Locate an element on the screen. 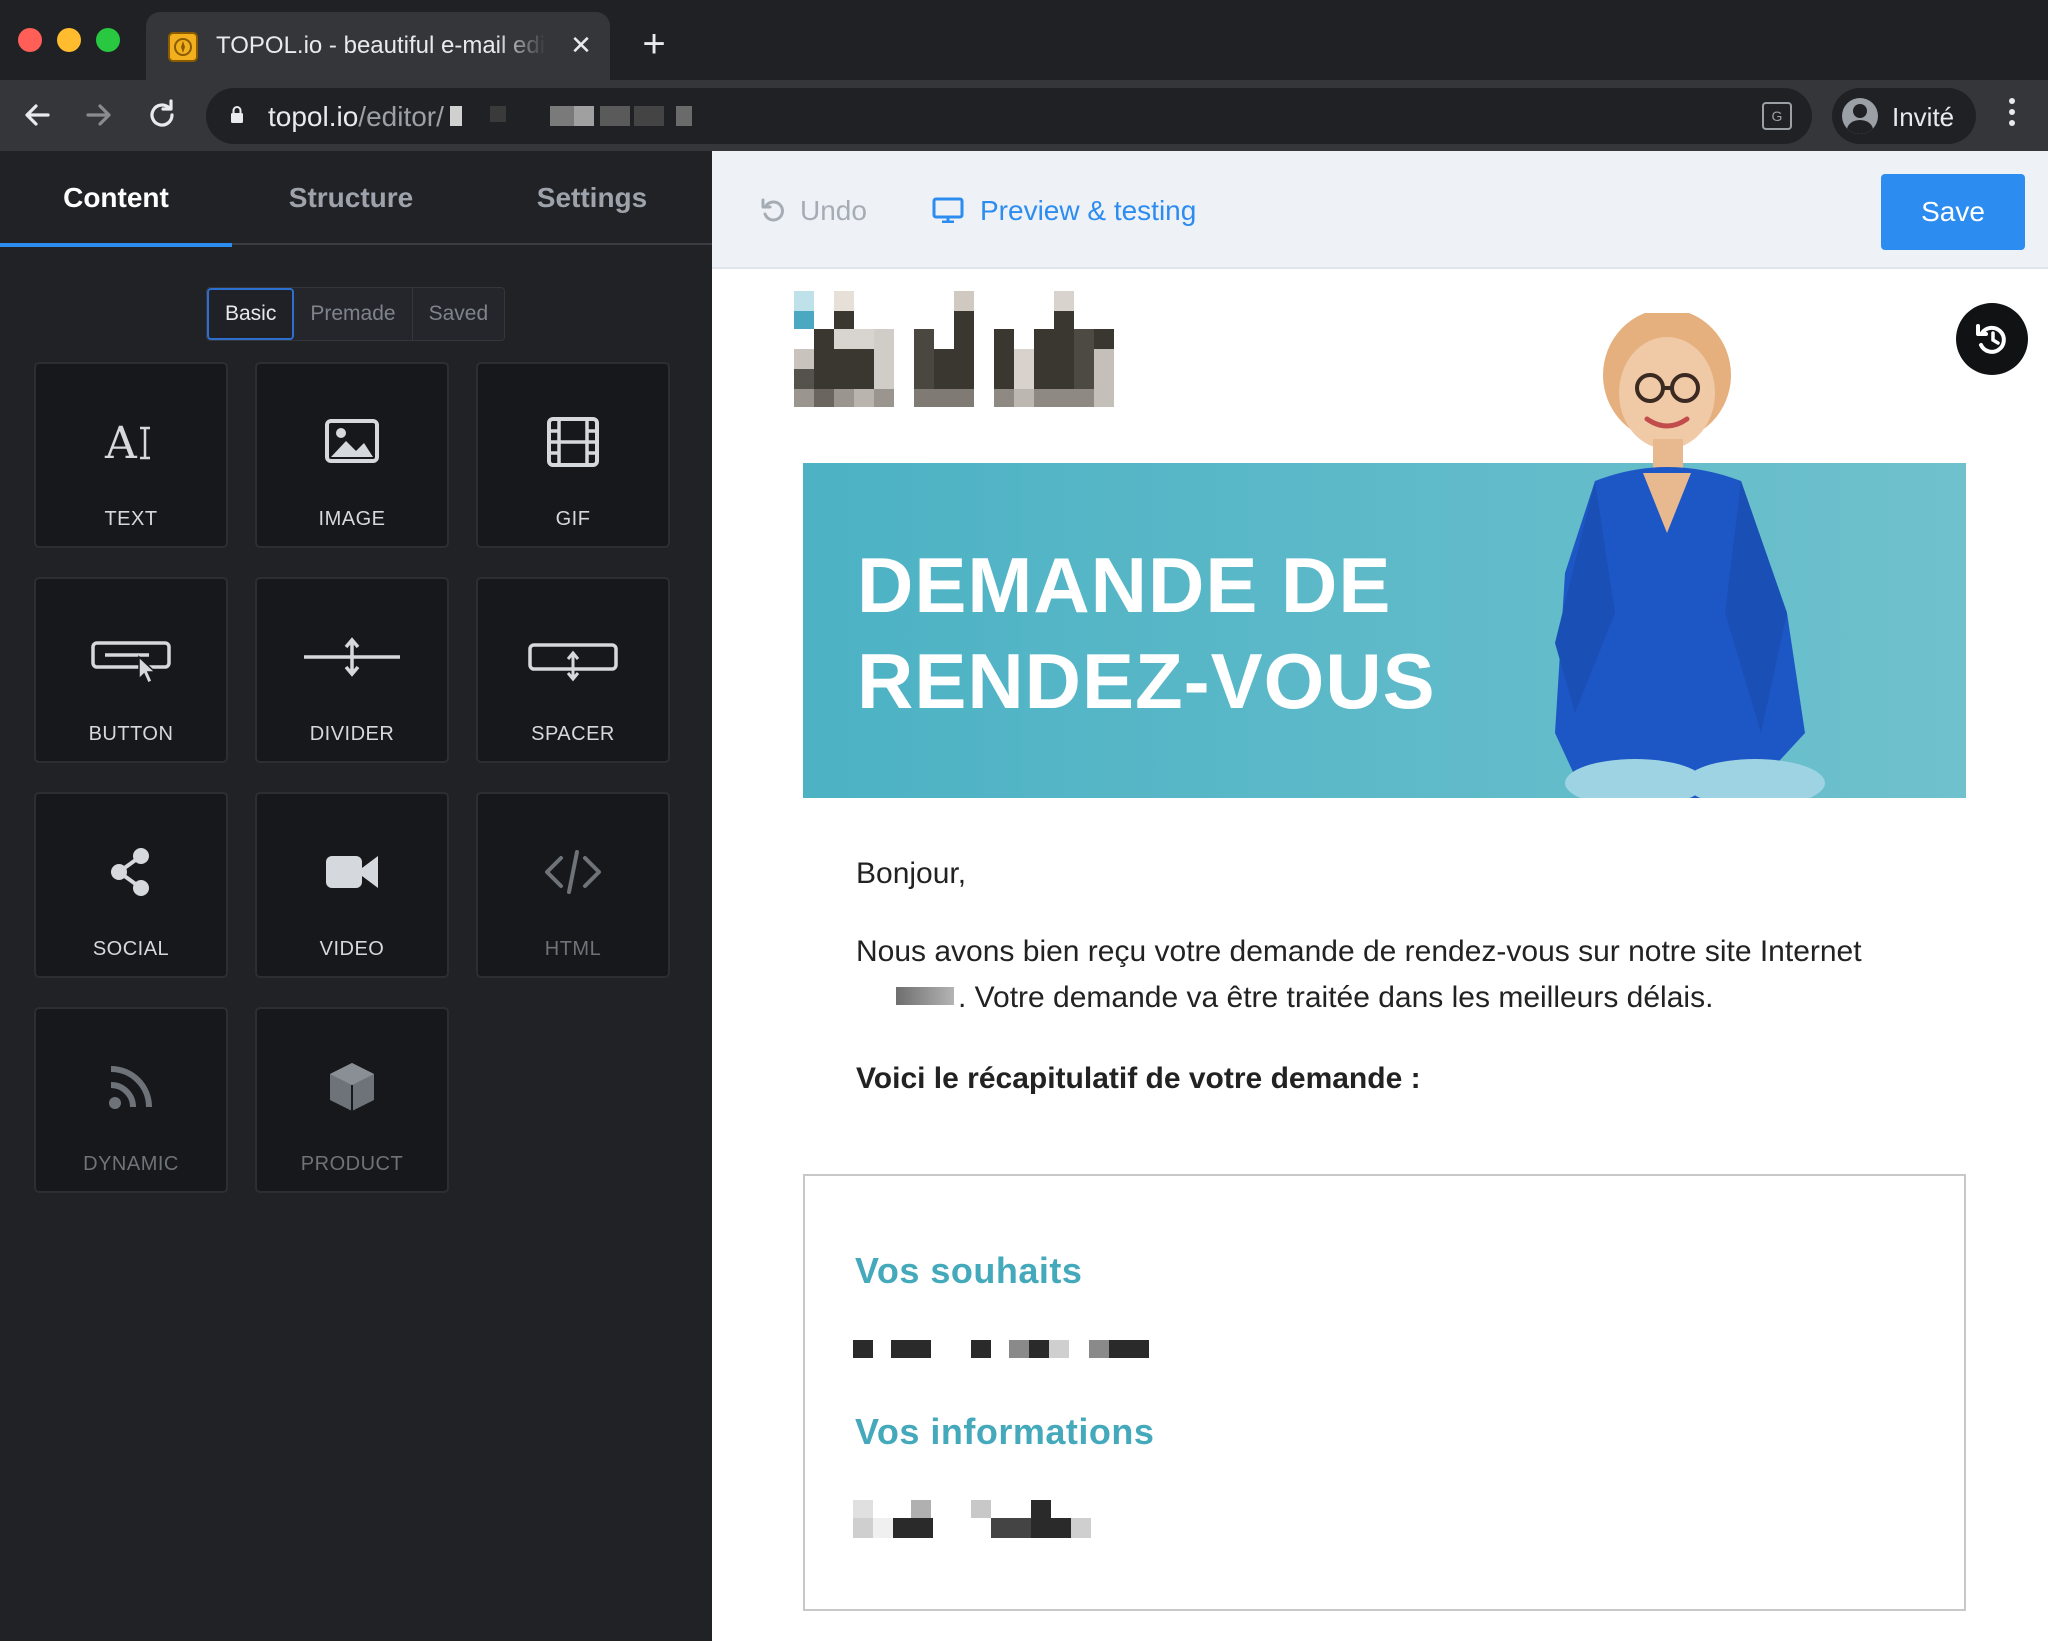 The height and width of the screenshot is (1641, 2048). image-icon is located at coordinates (352, 441).